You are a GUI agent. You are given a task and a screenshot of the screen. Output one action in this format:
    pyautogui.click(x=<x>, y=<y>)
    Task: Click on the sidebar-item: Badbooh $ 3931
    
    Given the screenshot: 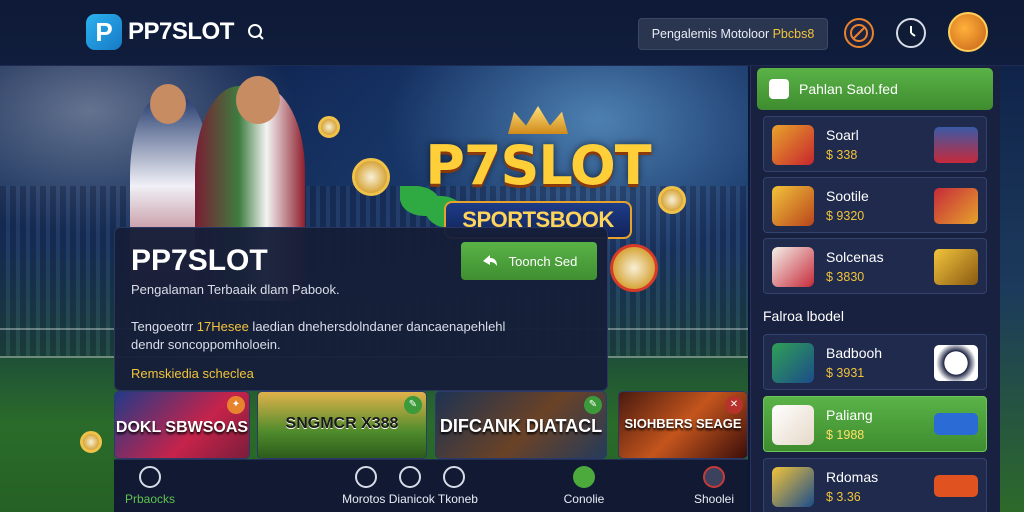 What is the action you would take?
    pyautogui.click(x=875, y=362)
    